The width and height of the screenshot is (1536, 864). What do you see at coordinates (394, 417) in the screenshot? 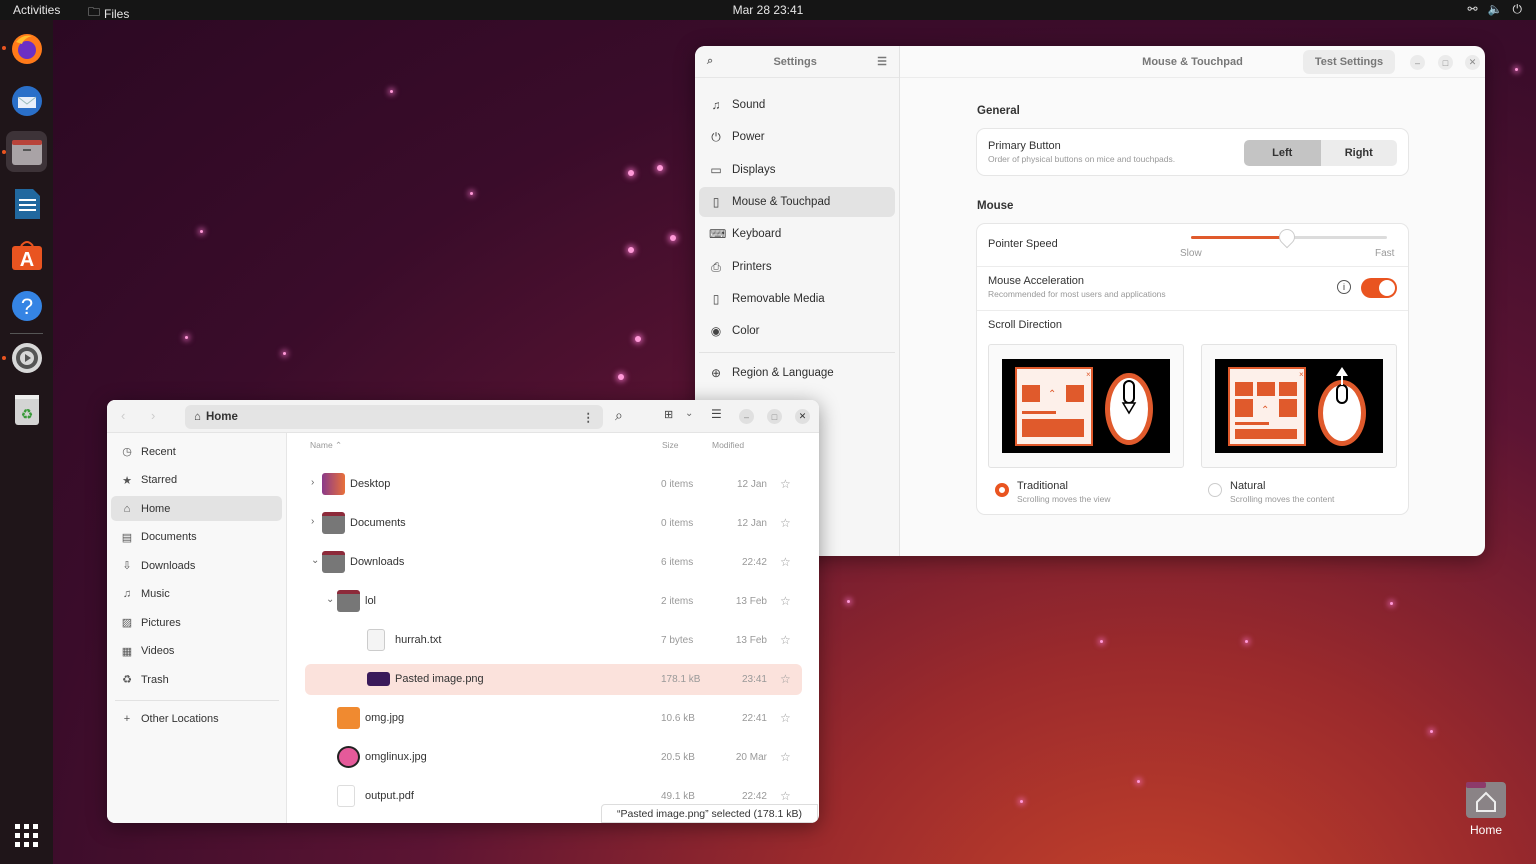
I see `location-bar: ⌂ Home ⋮` at bounding box center [394, 417].